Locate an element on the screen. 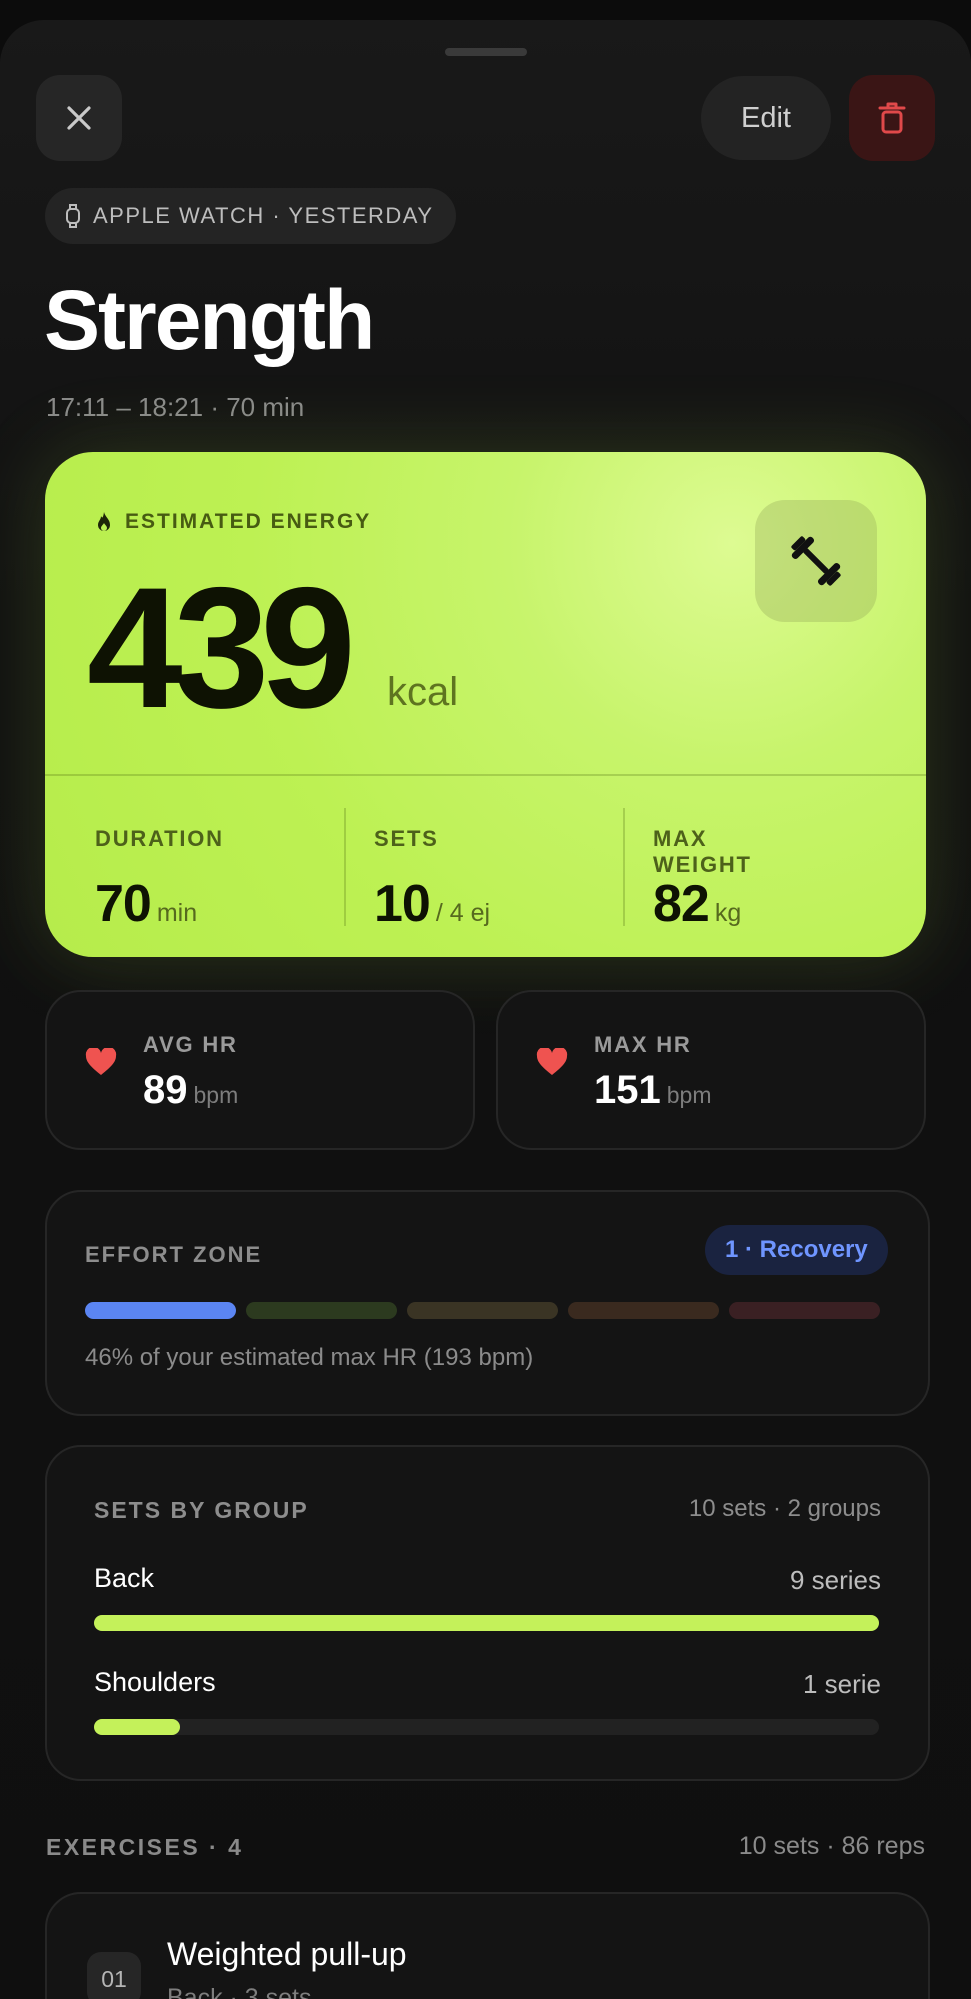  energy-value: 439 is located at coordinates (221, 648).